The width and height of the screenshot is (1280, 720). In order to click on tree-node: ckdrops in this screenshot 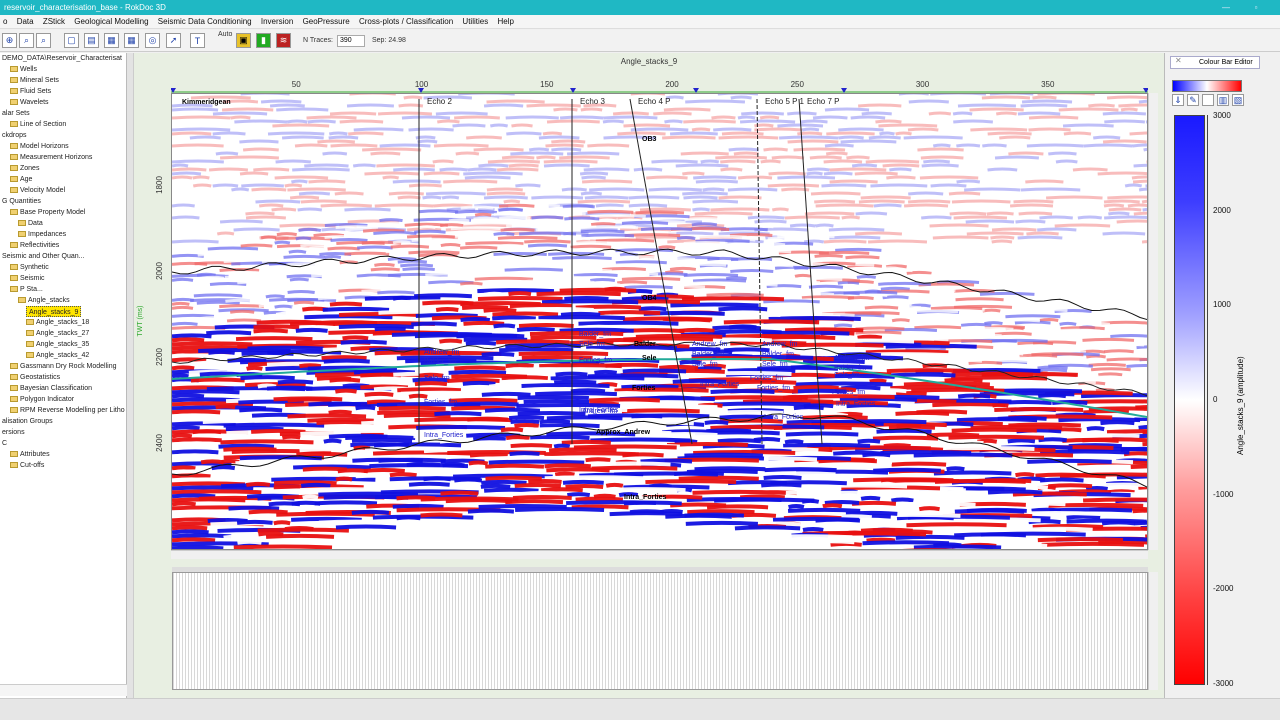, I will do `click(14, 135)`.